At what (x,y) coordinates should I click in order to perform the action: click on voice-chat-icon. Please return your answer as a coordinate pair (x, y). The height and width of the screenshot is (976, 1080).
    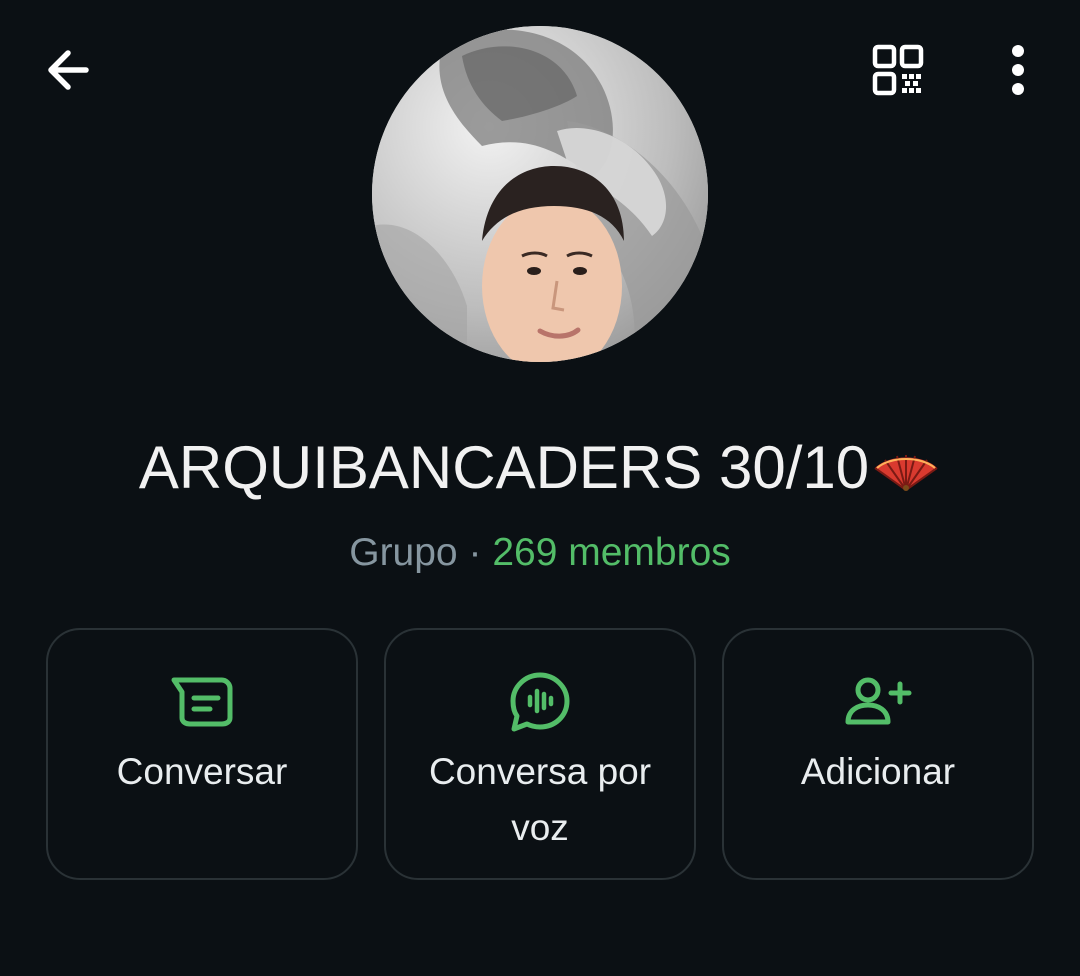
    Looking at the image, I should click on (540, 702).